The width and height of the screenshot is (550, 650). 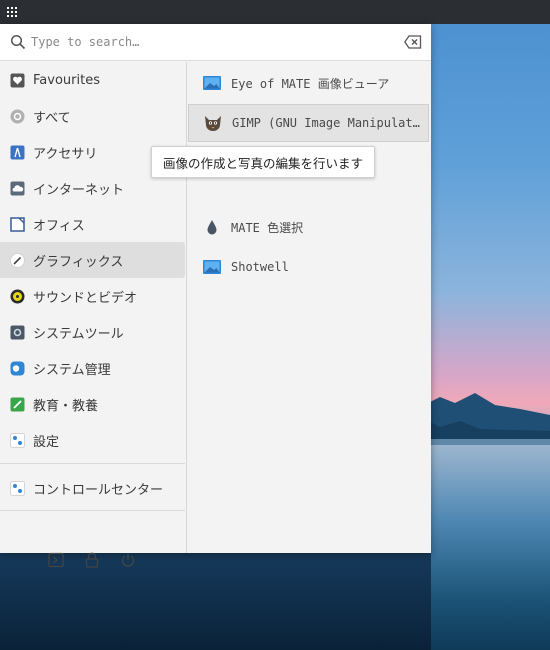 What do you see at coordinates (46, 442) in the screenshot?
I see `category-label: 設定` at bounding box center [46, 442].